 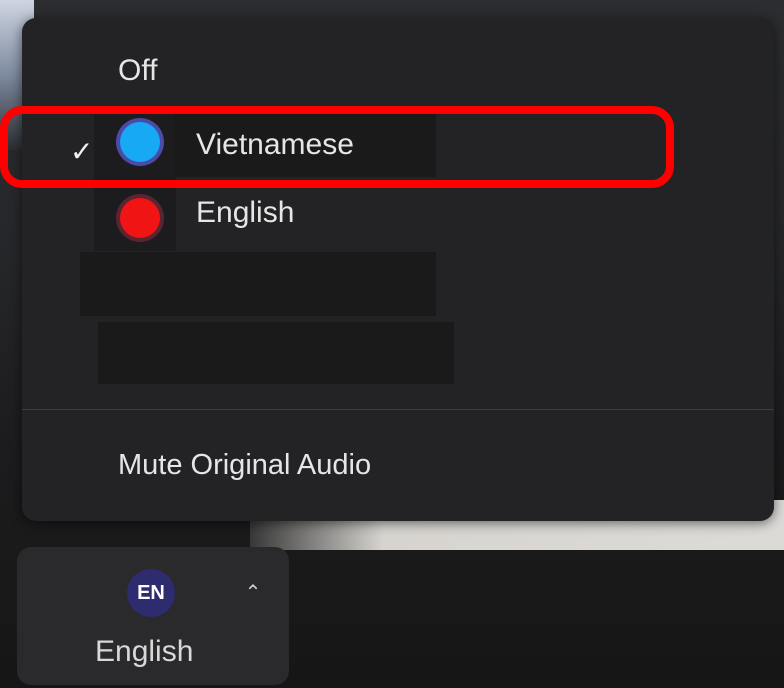 What do you see at coordinates (140, 218) in the screenshot?
I see `english-channel-dot-icon` at bounding box center [140, 218].